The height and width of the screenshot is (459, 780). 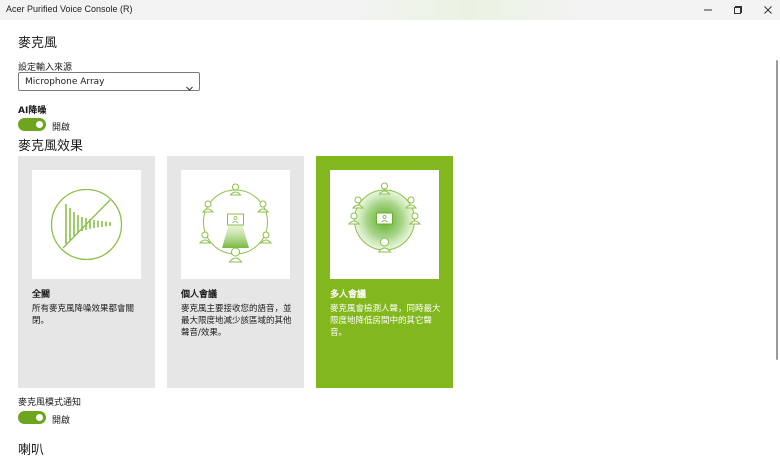 I want to click on multi-person-meeting-illustration-icon, so click(x=384, y=224).